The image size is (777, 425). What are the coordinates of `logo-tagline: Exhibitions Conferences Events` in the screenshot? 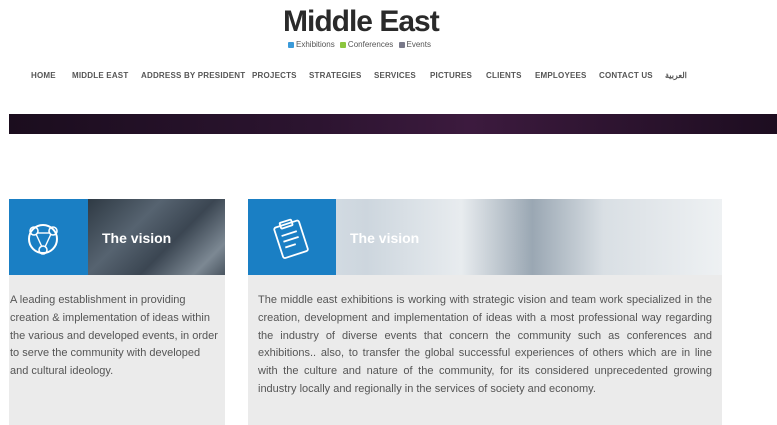 It's located at (358, 44).